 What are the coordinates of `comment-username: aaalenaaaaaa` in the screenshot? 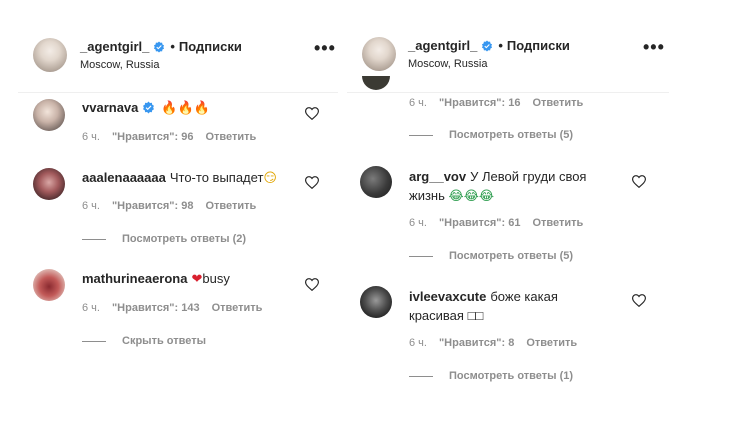 It's located at (124, 177).